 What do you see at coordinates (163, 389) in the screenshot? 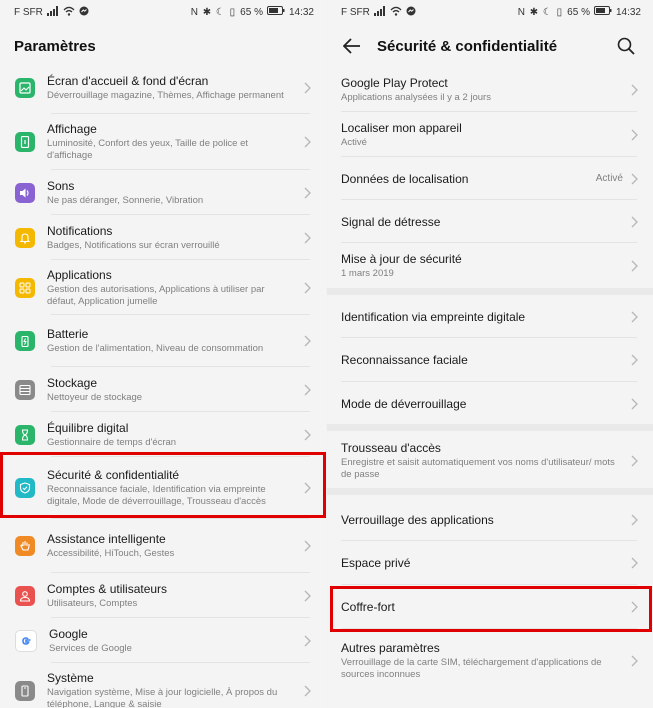
I see `settings-item-storage: Stockage Nettoyeur de stockage` at bounding box center [163, 389].